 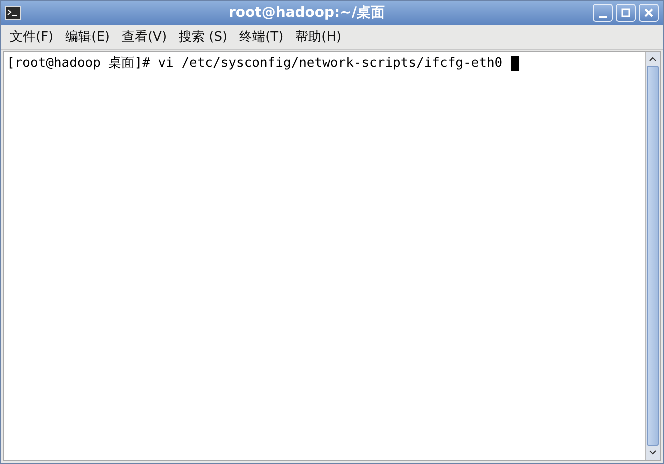 I want to click on close-button, so click(x=649, y=13).